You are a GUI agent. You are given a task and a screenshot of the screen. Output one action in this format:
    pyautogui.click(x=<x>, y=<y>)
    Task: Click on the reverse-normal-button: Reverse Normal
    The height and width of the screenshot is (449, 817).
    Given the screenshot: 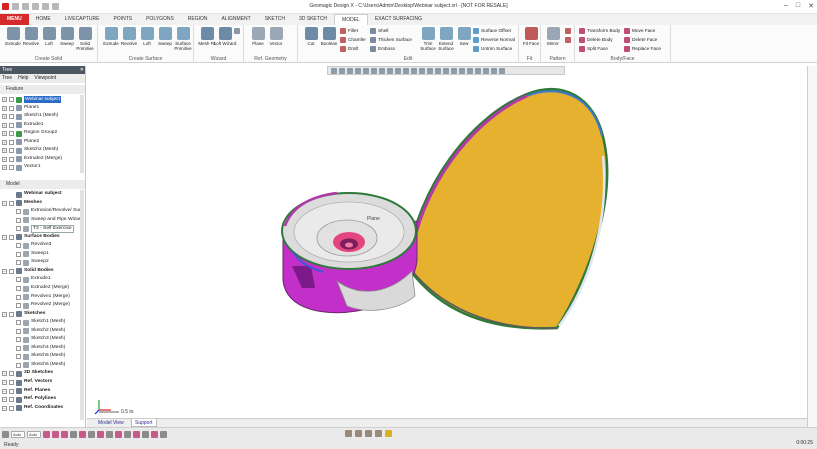 What is the action you would take?
    pyautogui.click(x=494, y=40)
    